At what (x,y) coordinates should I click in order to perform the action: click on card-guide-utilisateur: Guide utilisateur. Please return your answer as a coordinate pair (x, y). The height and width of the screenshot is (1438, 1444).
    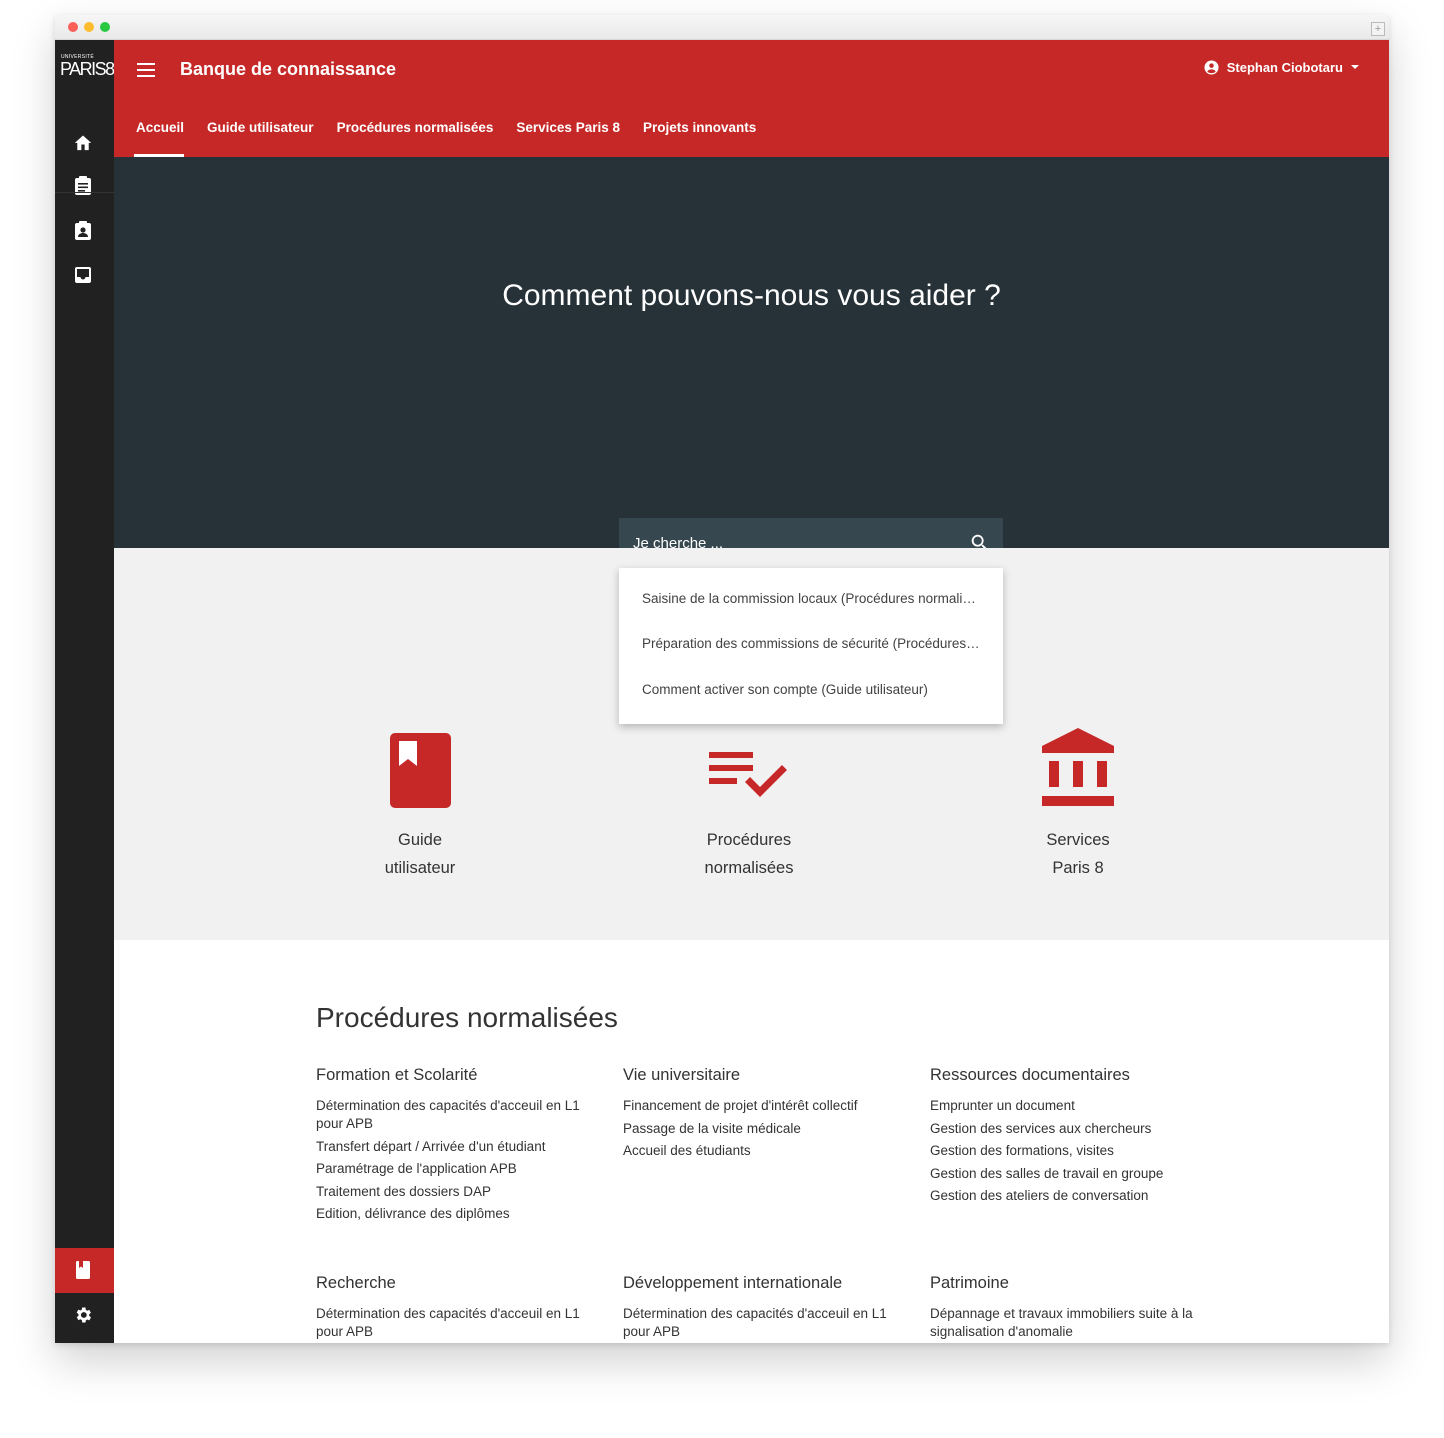
    Looking at the image, I should click on (420, 800).